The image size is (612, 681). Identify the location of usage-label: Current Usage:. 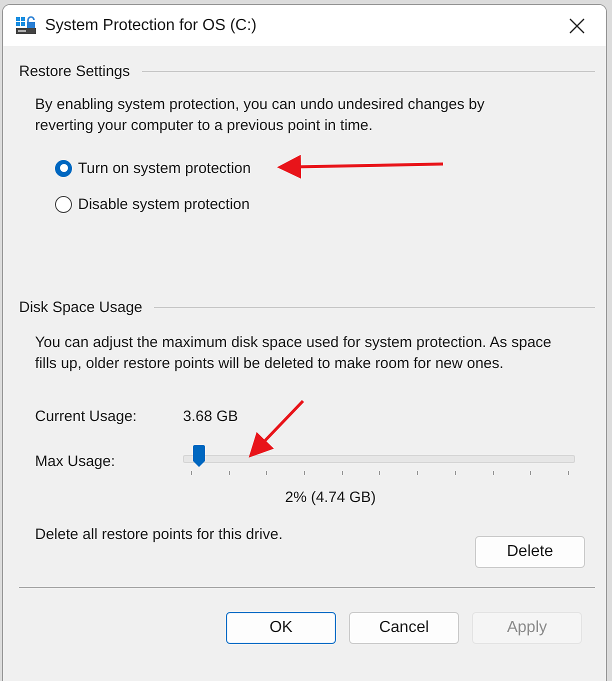
(86, 416).